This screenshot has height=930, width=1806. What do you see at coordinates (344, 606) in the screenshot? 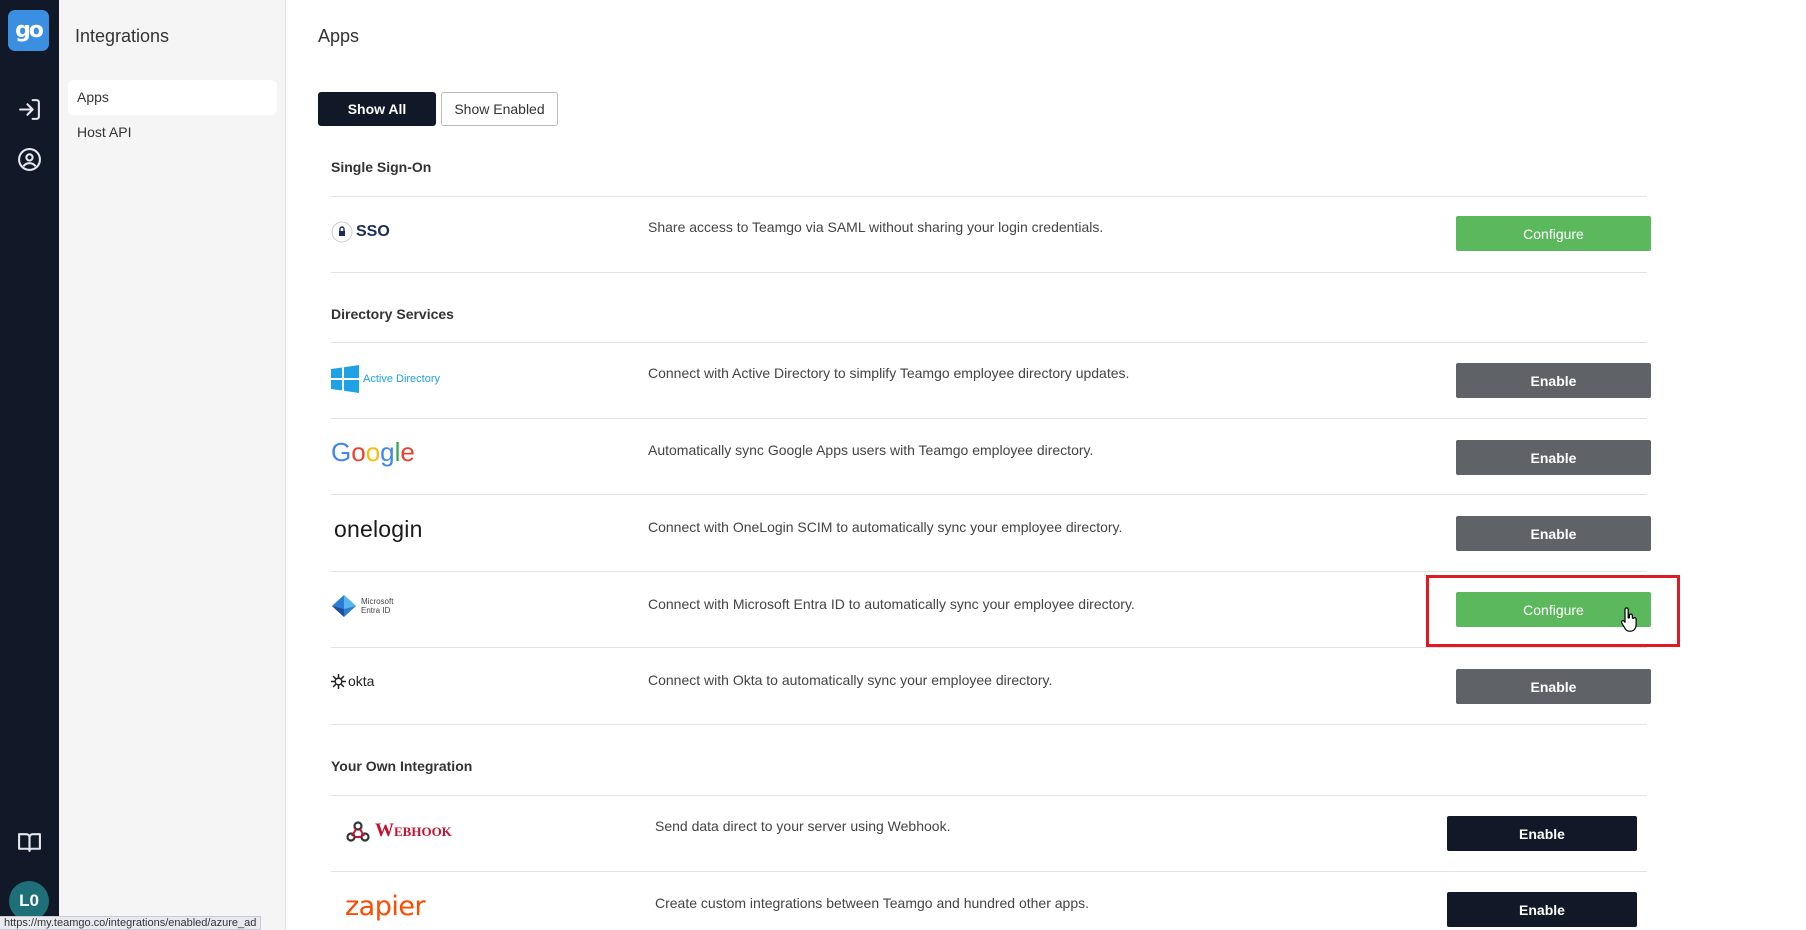
I see `entra-diamond-icon` at bounding box center [344, 606].